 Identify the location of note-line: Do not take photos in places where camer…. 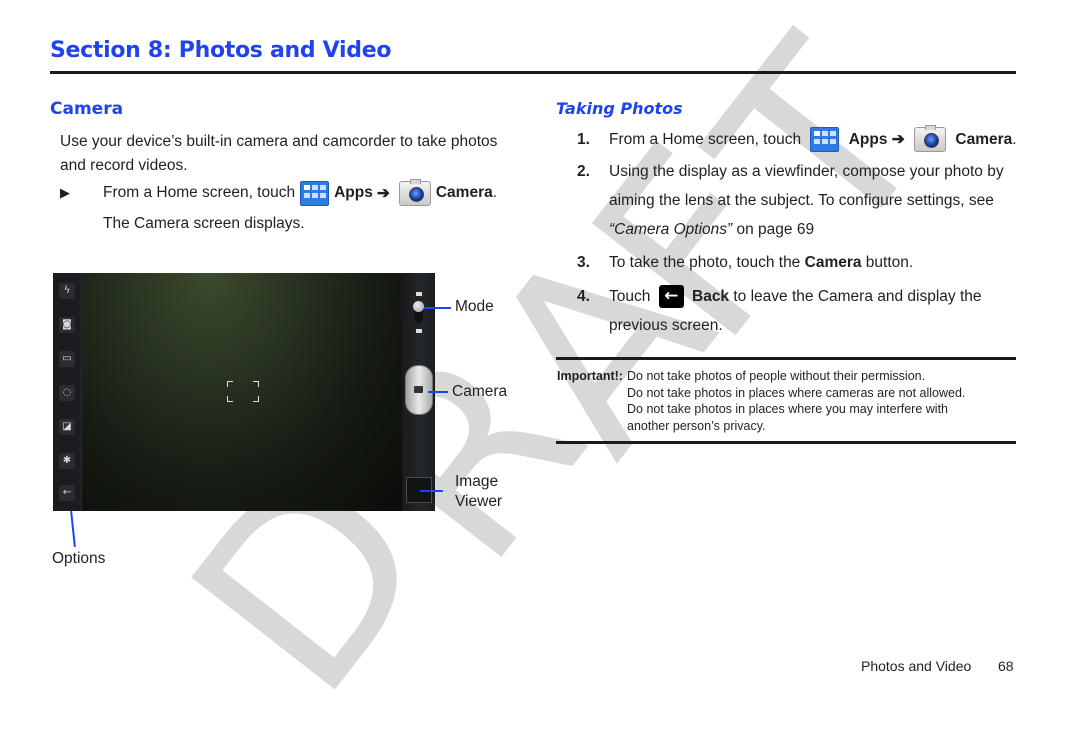
(796, 392).